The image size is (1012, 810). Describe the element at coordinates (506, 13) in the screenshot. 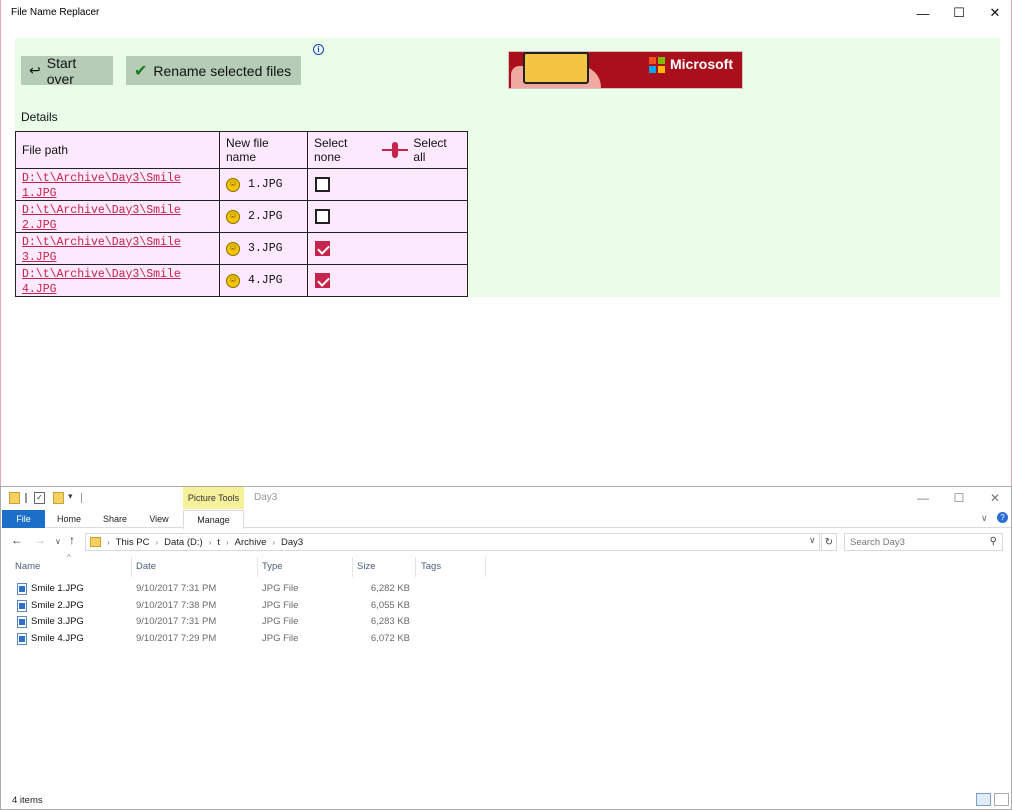

I see `app-titlebar: File Name Replacer — ☐ ✕` at that location.